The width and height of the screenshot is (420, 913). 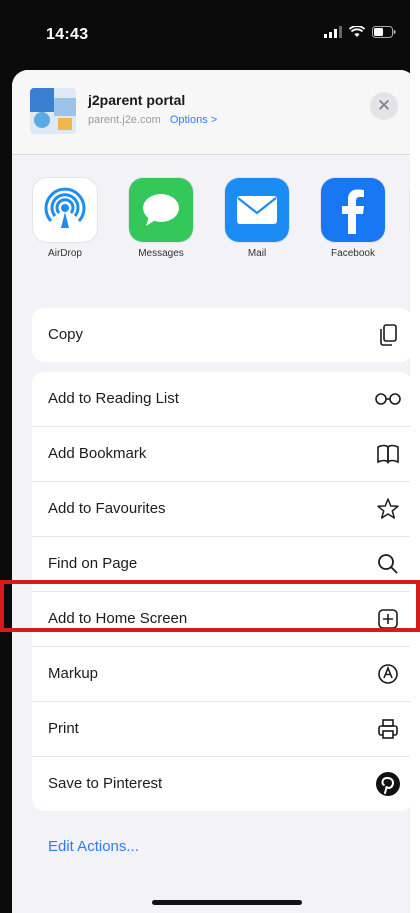 What do you see at coordinates (65, 210) in the screenshot?
I see `airdrop-icon` at bounding box center [65, 210].